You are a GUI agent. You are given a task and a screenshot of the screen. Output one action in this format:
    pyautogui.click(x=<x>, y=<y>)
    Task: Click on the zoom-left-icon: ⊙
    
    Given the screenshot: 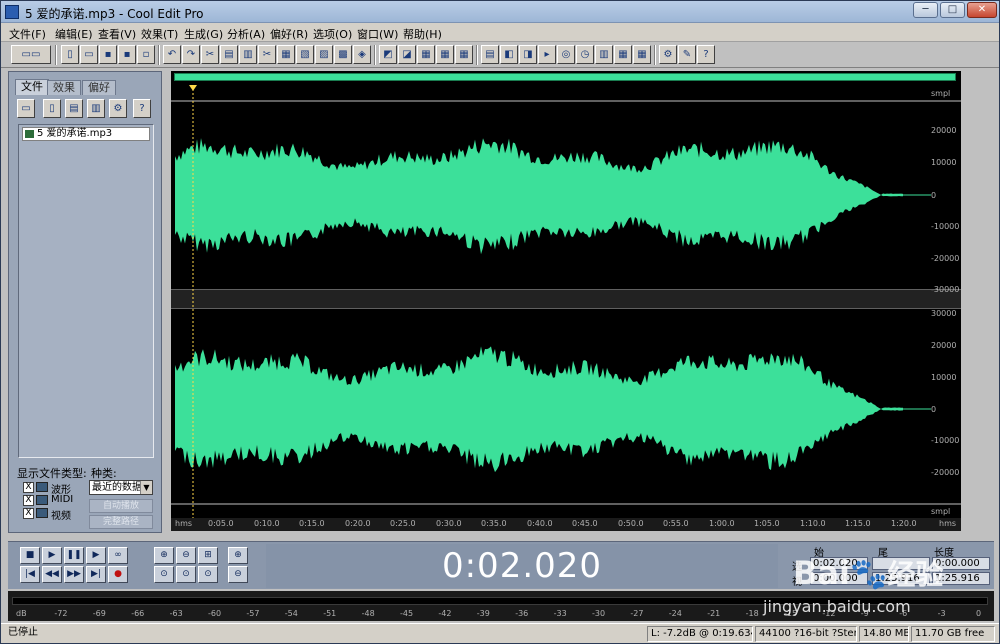 What is the action you would take?
    pyautogui.click(x=186, y=574)
    